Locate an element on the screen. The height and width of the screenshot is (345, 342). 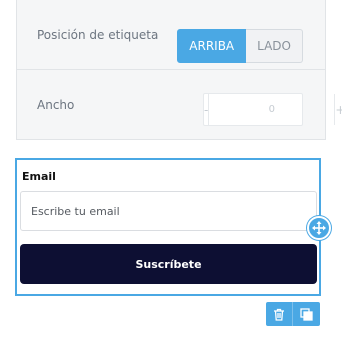
label-position-side-option: LADO is located at coordinates (274, 46).